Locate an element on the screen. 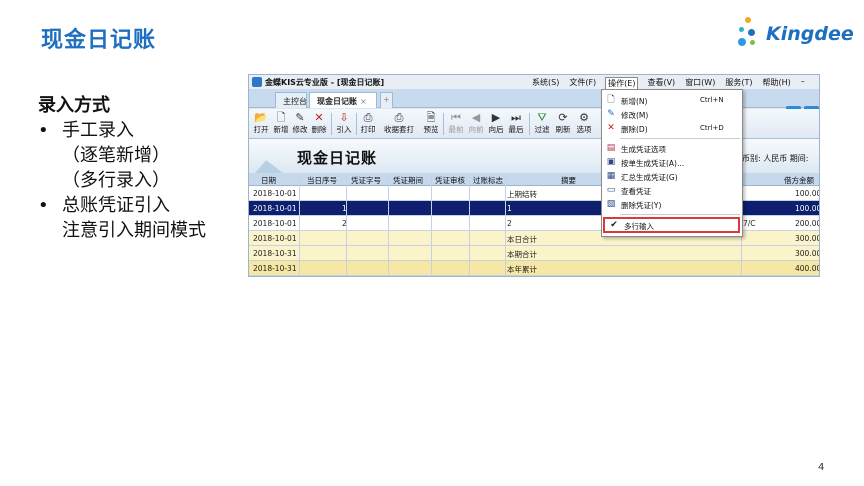 The width and height of the screenshot is (864, 486). toolbar-open-button: 📂 打开 is located at coordinates (261, 123).